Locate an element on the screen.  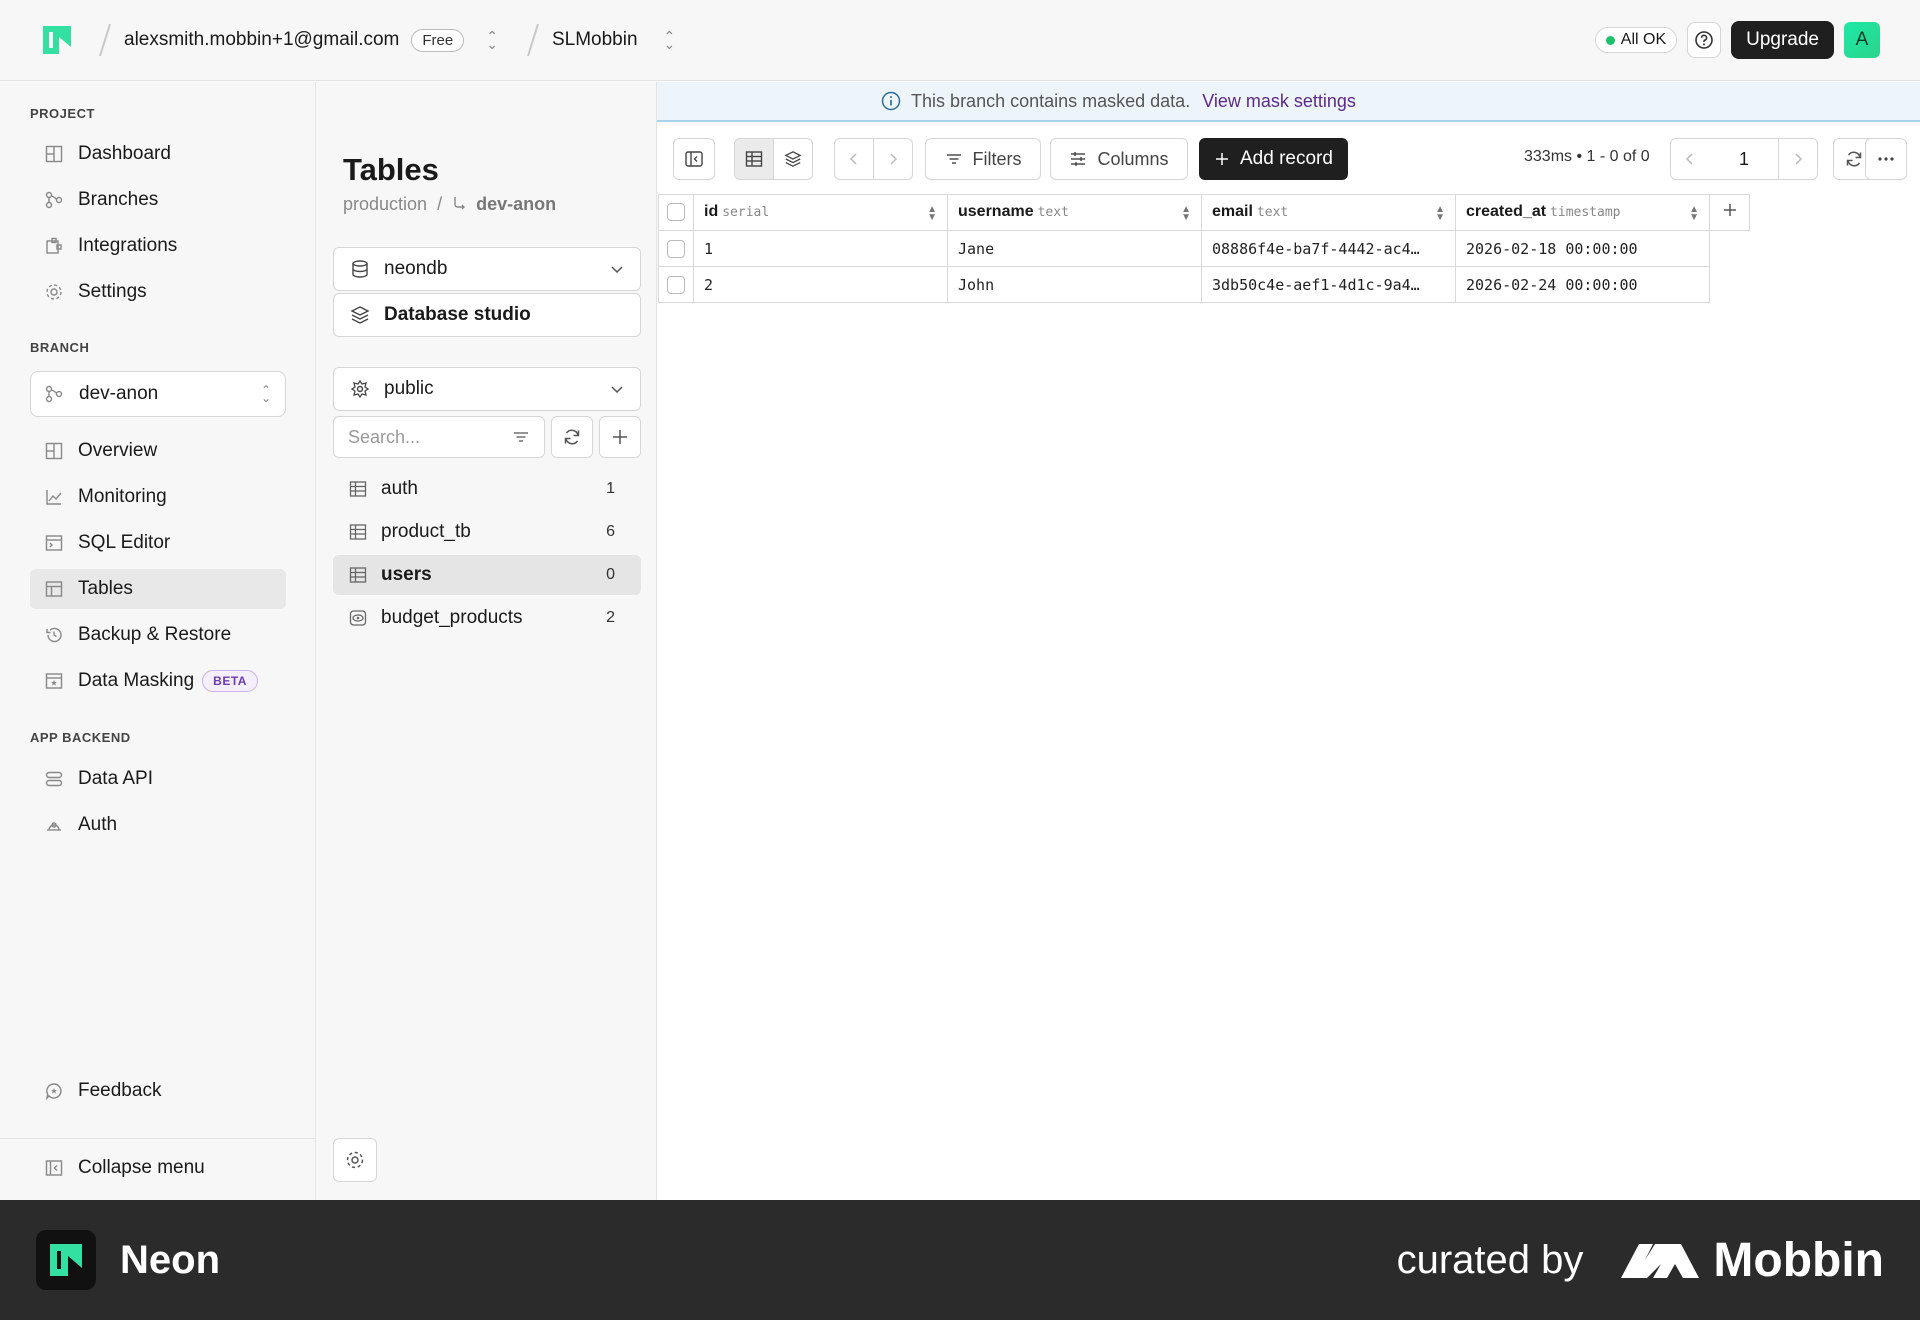
history-forward-button is located at coordinates (893, 159).